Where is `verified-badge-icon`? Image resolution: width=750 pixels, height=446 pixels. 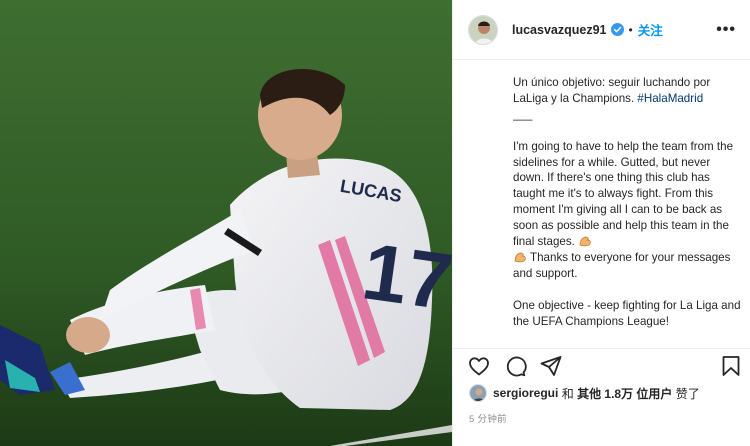
verified-badge-icon is located at coordinates (617, 29).